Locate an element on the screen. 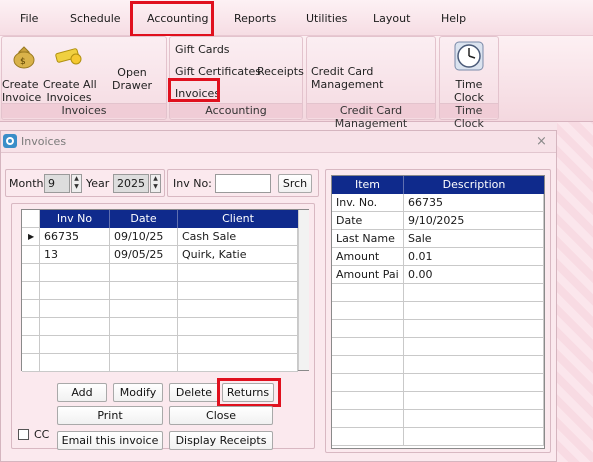 The image size is (593, 462). detail-cell: Amount is located at coordinates (368, 257).